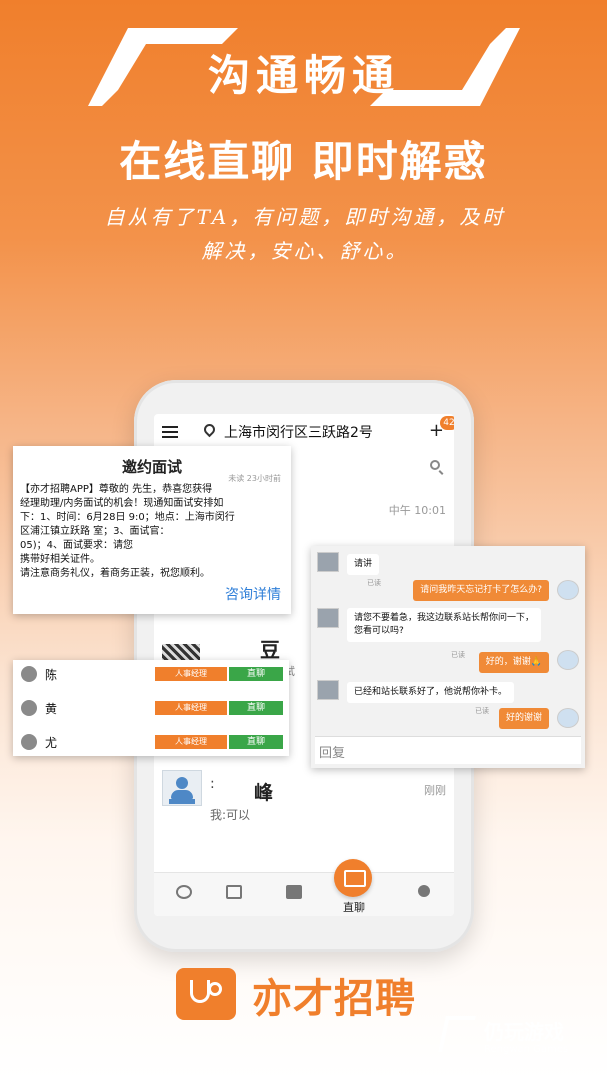  I want to click on contact-list-card: 陈 人事经理 直聊 黄 人事经理 直聊 尤 人事经理 直聊, so click(151, 708).